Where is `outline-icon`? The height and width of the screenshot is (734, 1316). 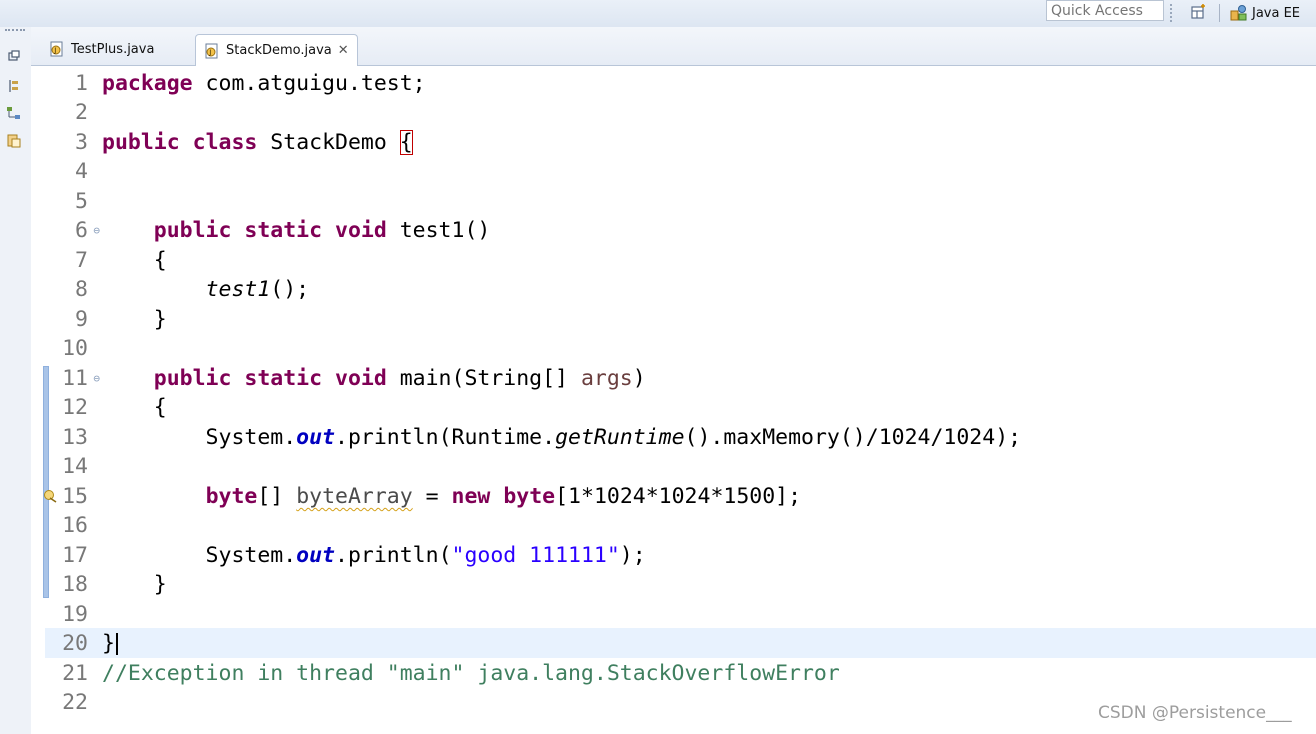 outline-icon is located at coordinates (14, 141).